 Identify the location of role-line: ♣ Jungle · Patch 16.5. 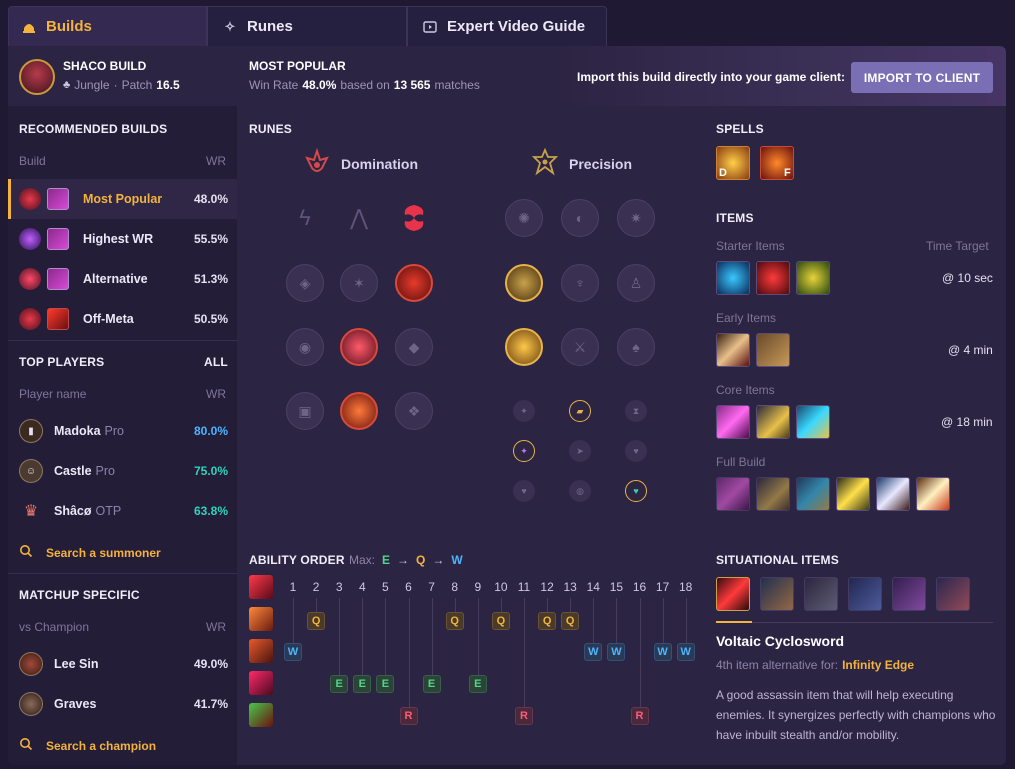
(121, 85).